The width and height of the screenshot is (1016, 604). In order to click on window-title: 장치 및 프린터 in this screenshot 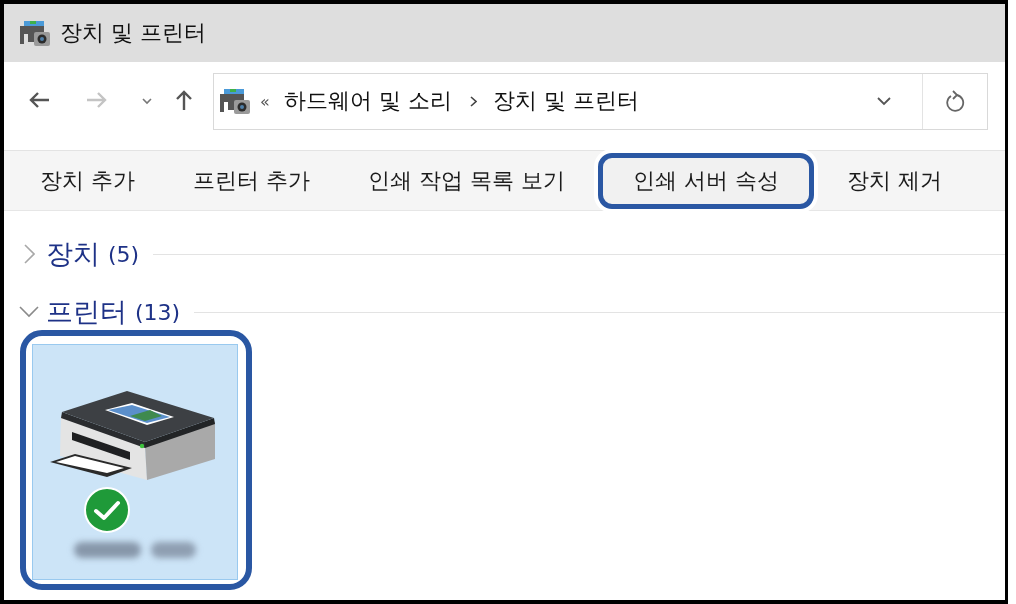, I will do `click(133, 33)`.